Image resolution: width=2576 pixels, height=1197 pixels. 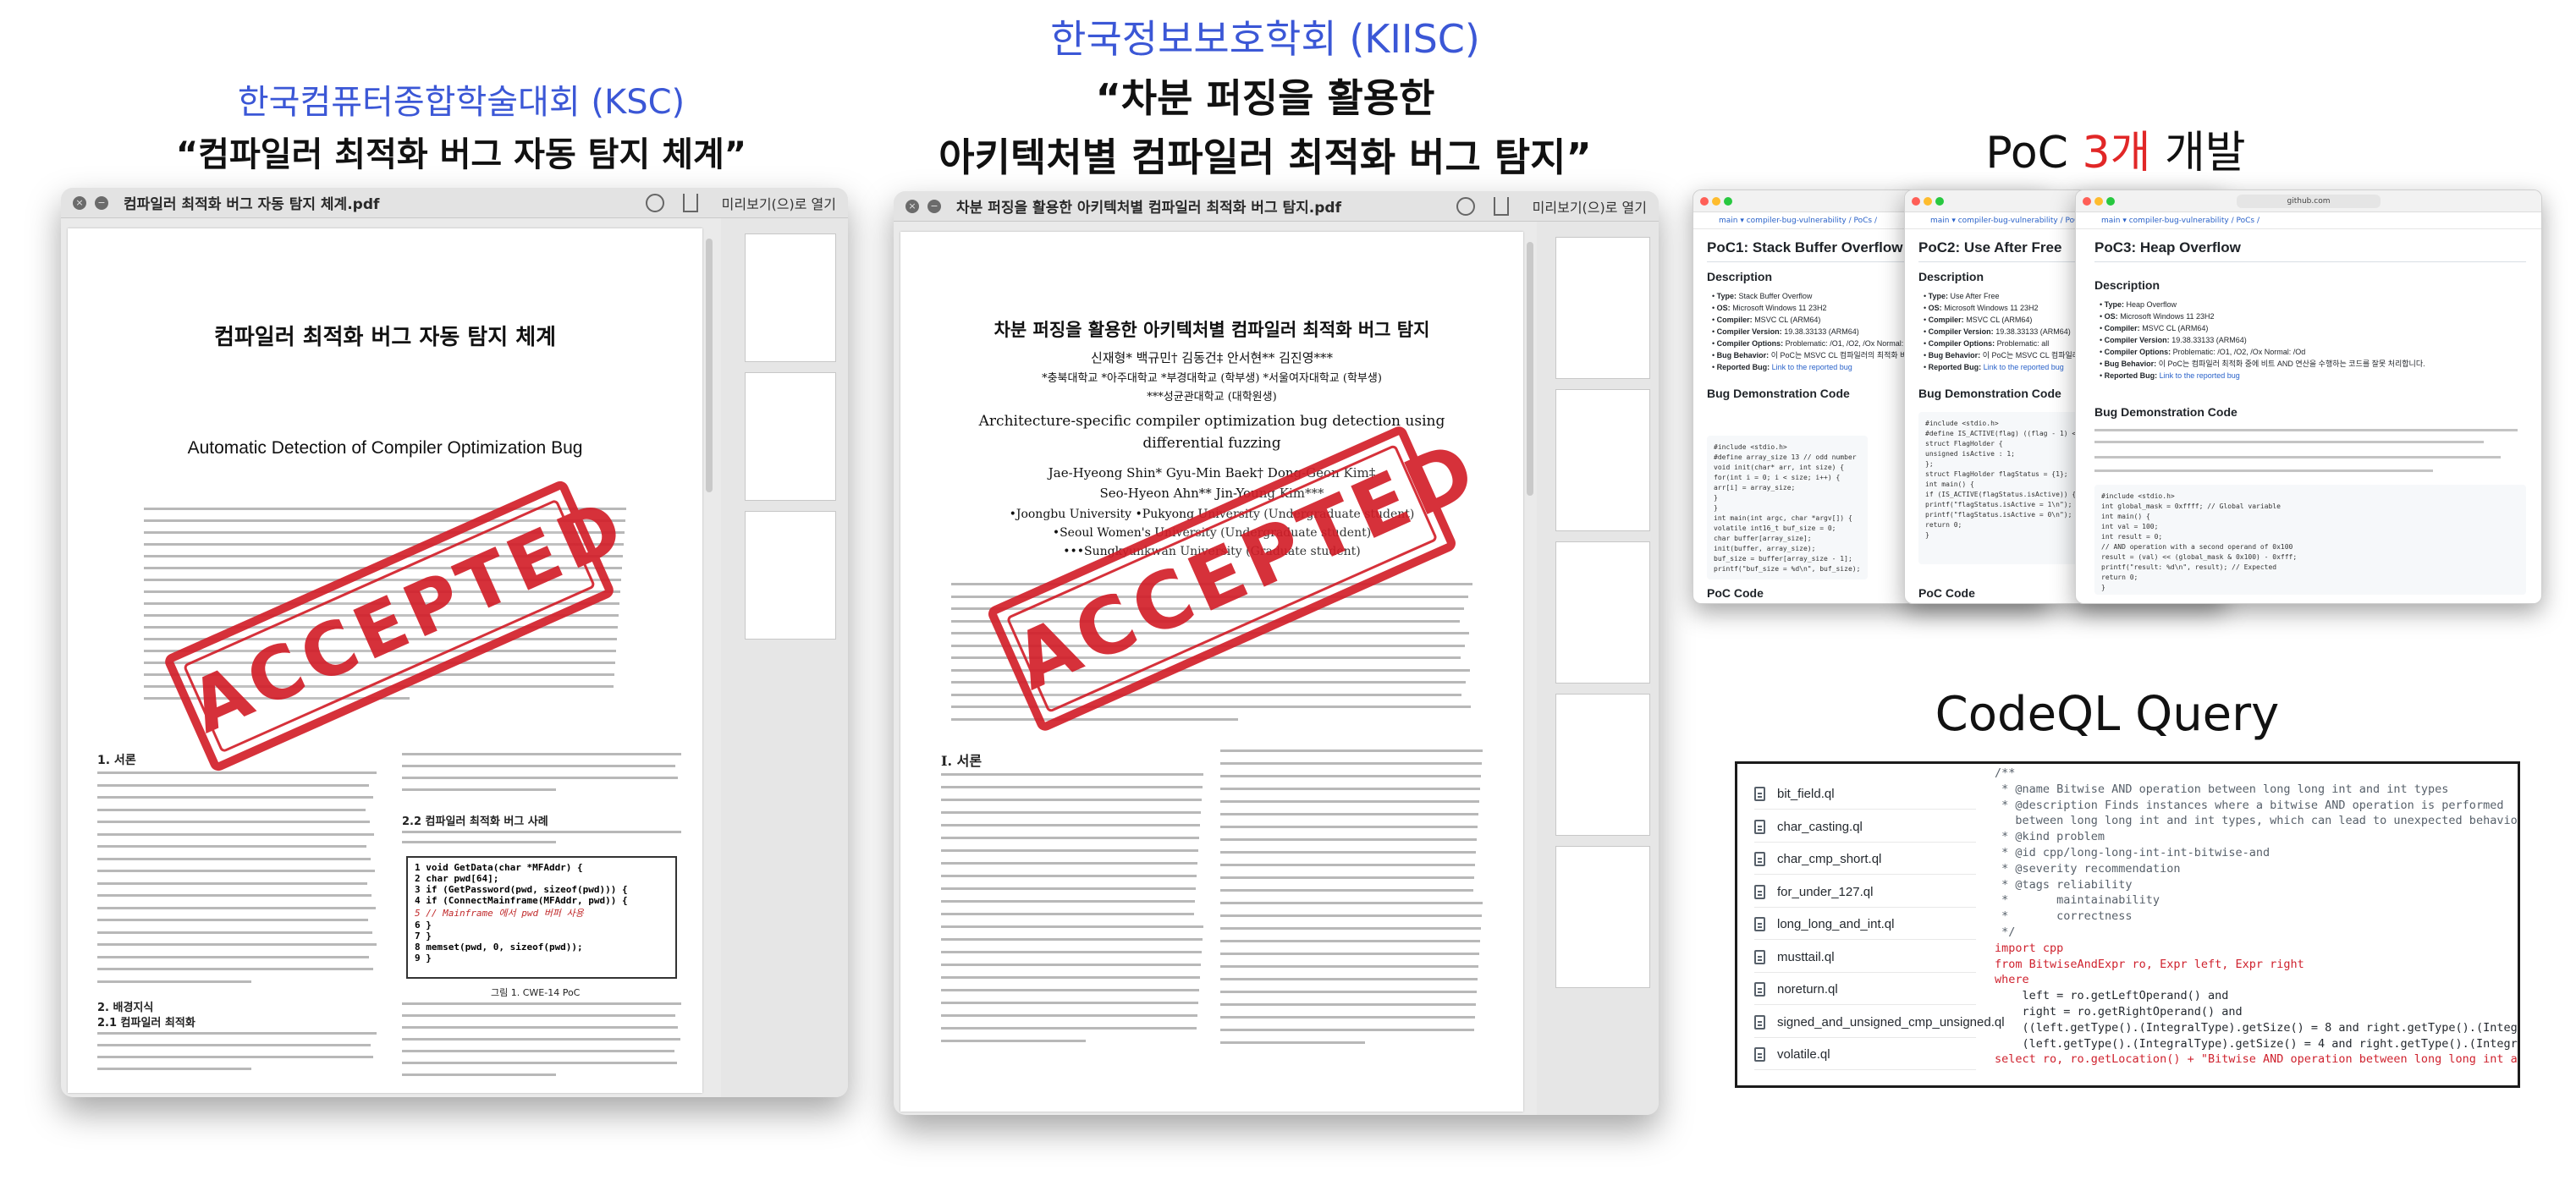 What do you see at coordinates (1778, 394) in the screenshot?
I see `poc1-bug-demo-heading: Bug Demonstration Code` at bounding box center [1778, 394].